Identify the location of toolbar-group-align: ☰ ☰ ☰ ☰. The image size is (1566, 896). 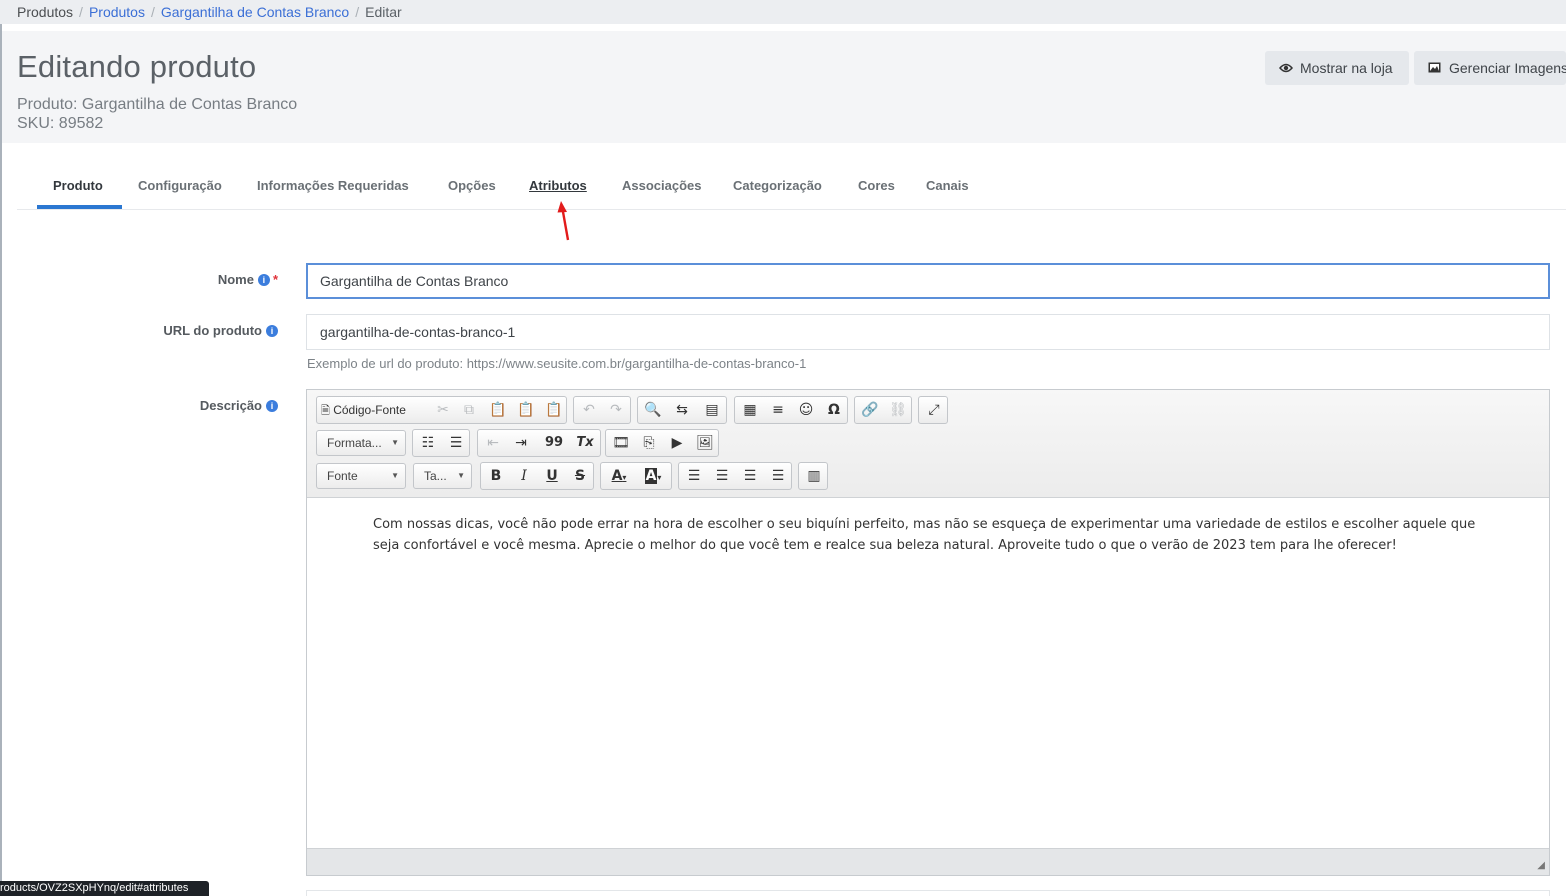
(735, 476).